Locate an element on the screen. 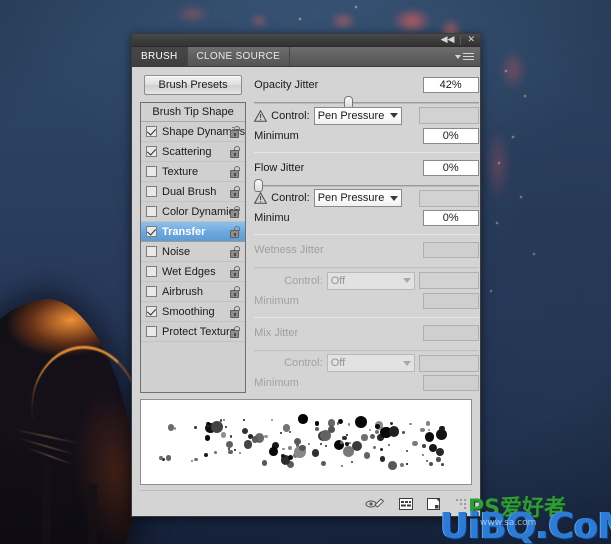  close-icon: ✕ is located at coordinates (471, 40).